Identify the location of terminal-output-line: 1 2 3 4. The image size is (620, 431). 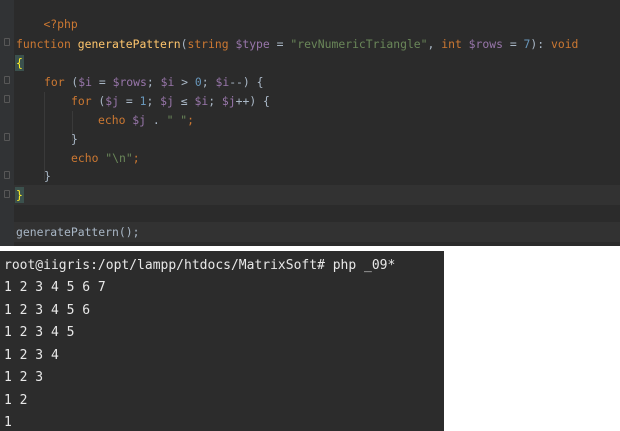
(31, 355).